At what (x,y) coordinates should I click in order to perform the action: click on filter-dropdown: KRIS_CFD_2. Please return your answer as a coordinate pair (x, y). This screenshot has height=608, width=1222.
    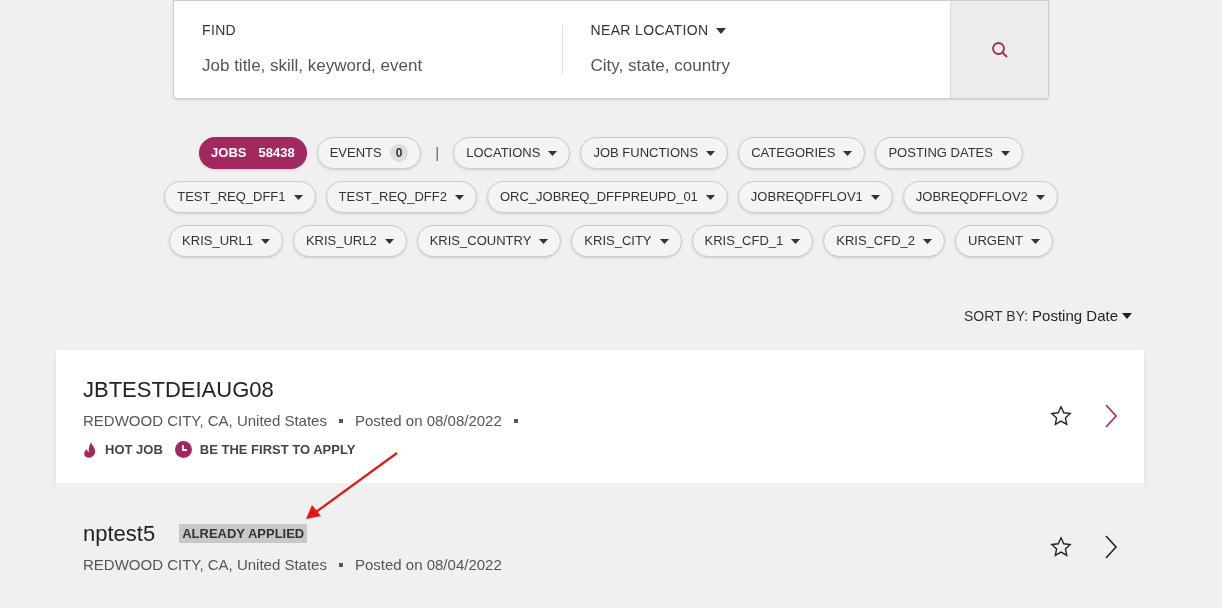
    Looking at the image, I should click on (884, 241).